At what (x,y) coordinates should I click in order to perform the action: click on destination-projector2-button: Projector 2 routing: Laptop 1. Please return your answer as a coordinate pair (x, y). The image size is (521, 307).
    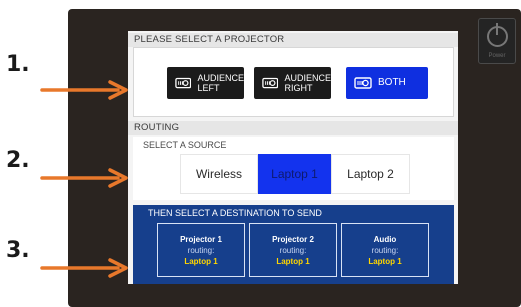
    Looking at the image, I should click on (293, 250).